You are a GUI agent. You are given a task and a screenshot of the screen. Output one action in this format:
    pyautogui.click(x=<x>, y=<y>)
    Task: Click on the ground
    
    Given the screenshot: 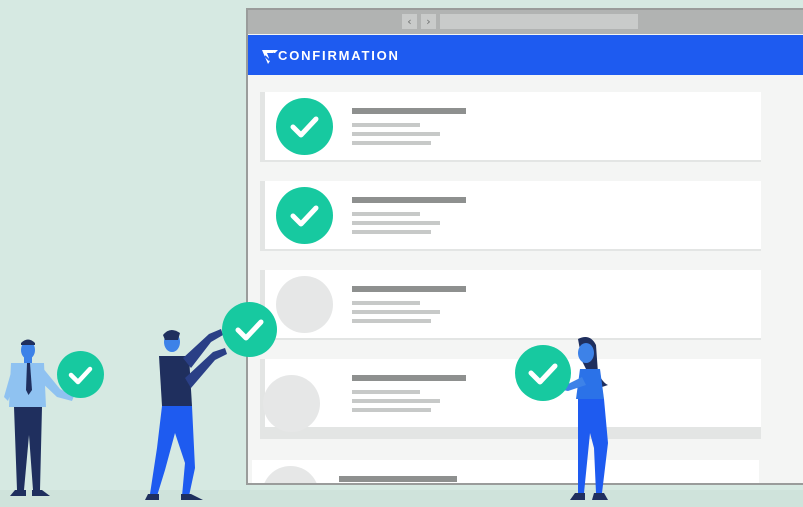 What is the action you would take?
    pyautogui.click(x=401, y=498)
    